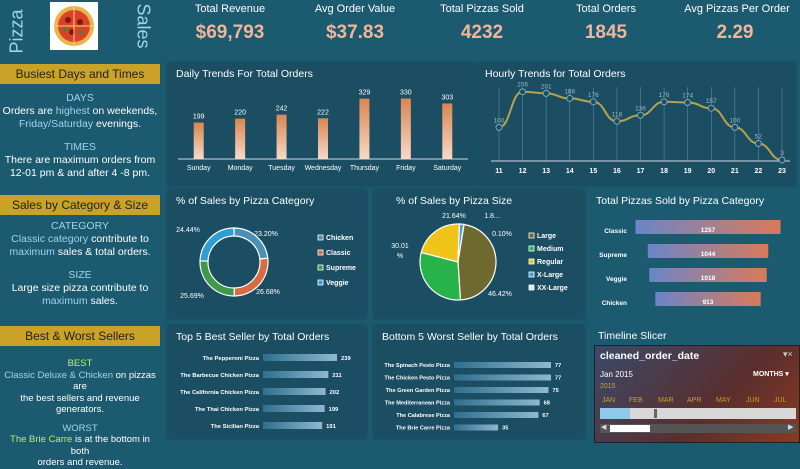 This screenshot has width=800, height=469. I want to click on size-legend-label: Large, so click(546, 236).